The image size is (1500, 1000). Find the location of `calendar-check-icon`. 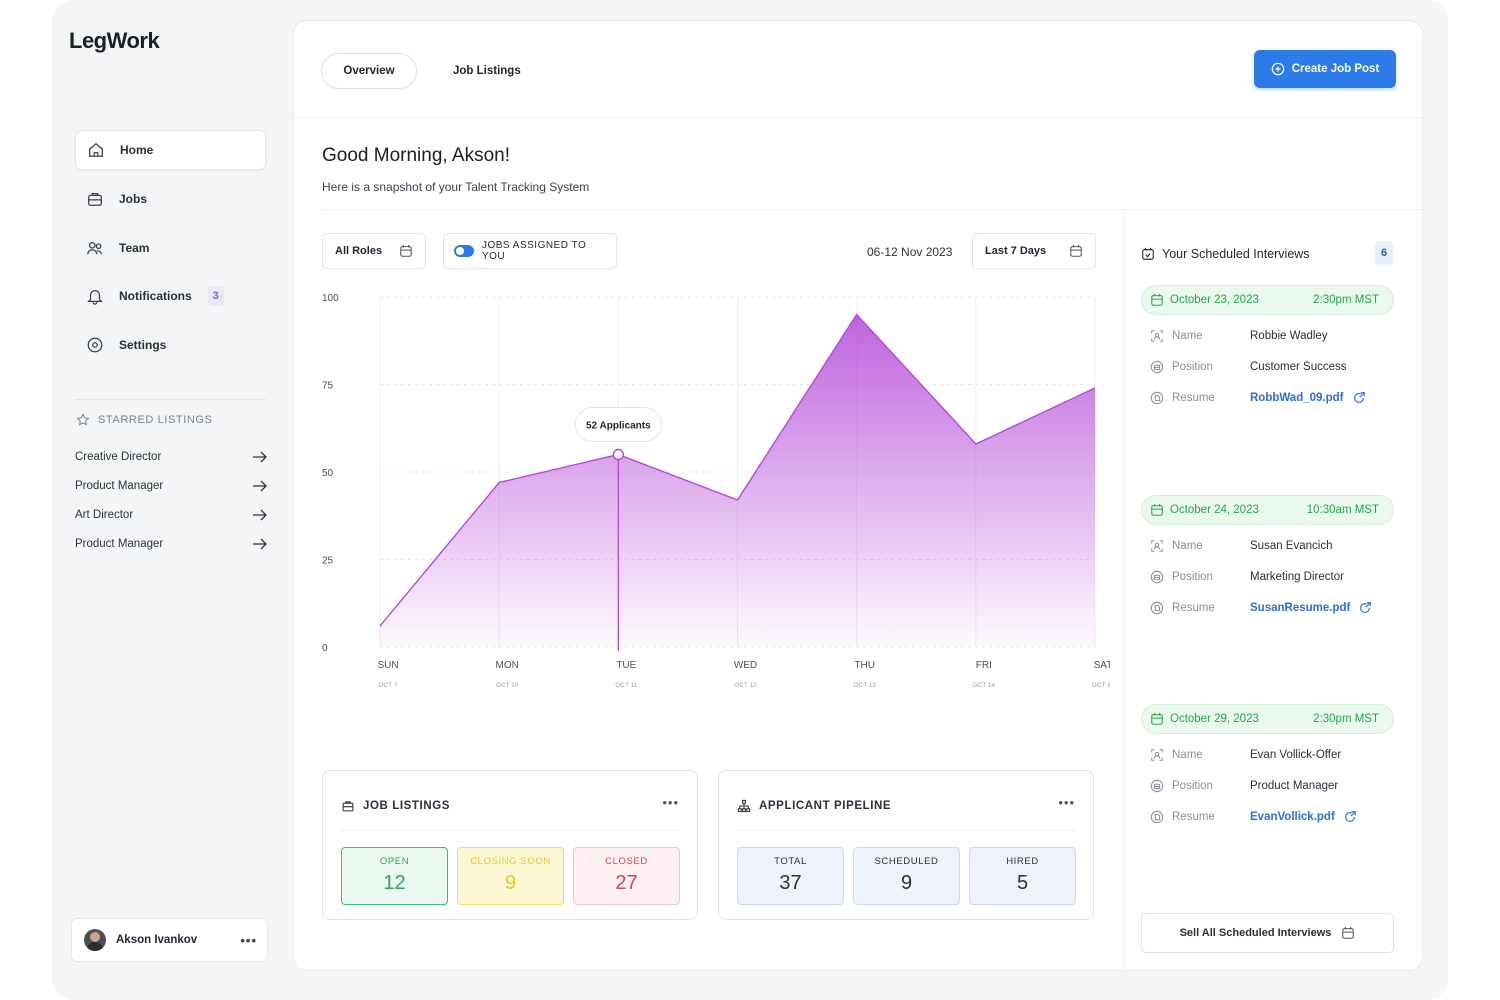

calendar-check-icon is located at coordinates (1148, 253).